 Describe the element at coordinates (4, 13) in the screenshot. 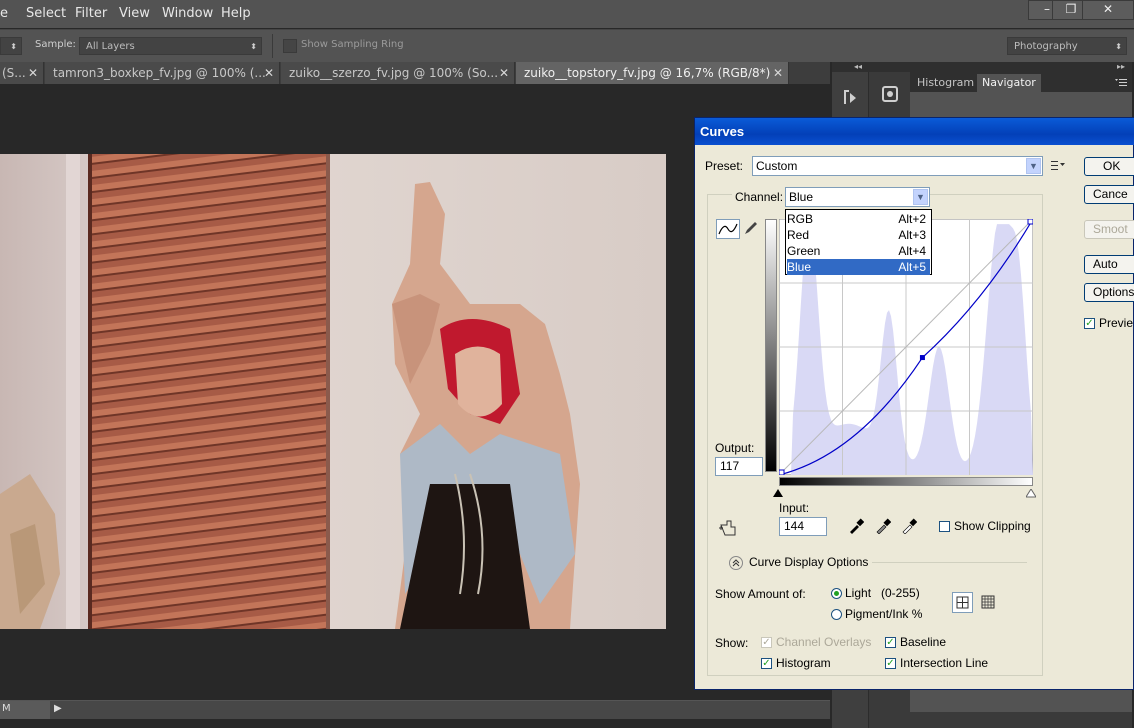

I see `menu-file-partial: e` at that location.